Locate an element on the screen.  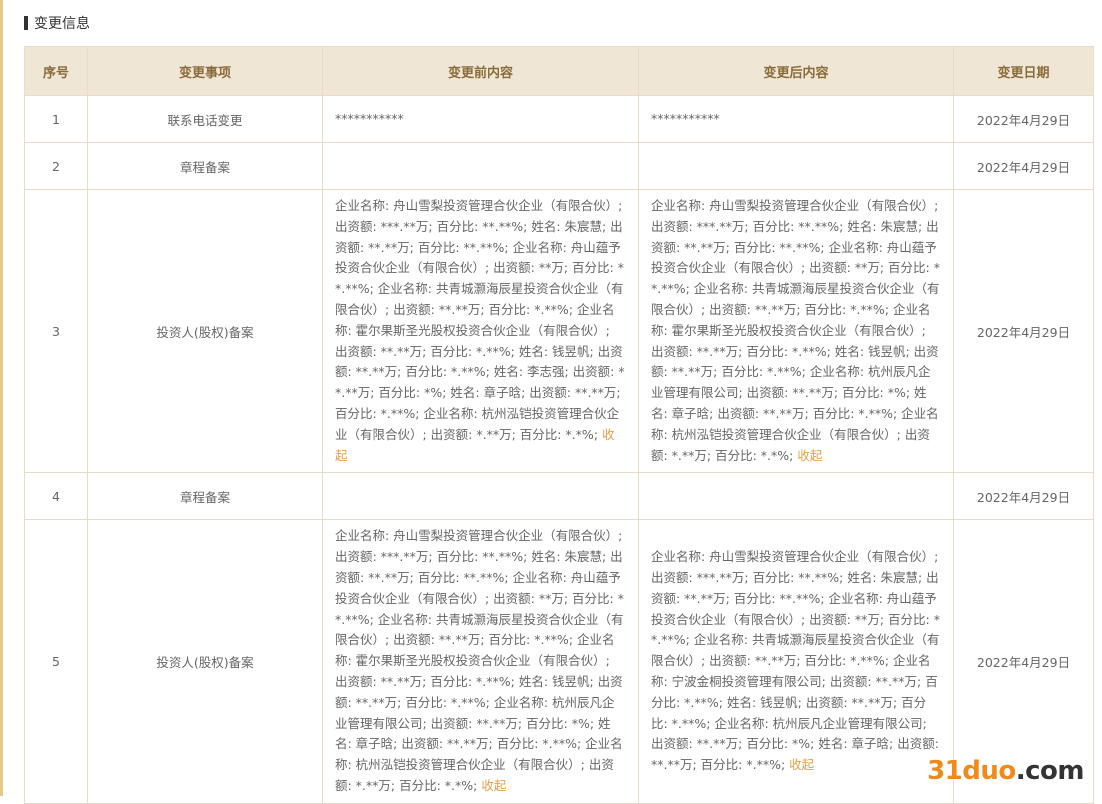
table-row: 4 章程备案 2022年4月29日 is located at coordinates (559, 496).